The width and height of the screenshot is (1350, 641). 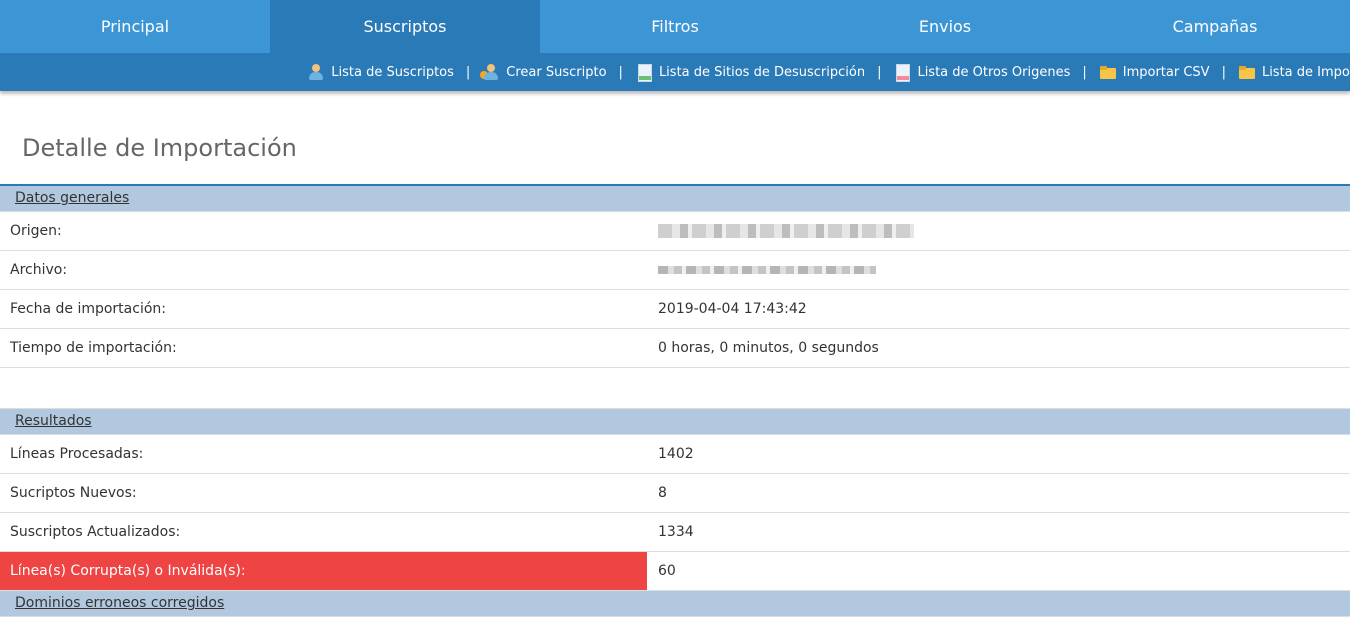 What do you see at coordinates (945, 26) in the screenshot?
I see `tab-envios: Envios` at bounding box center [945, 26].